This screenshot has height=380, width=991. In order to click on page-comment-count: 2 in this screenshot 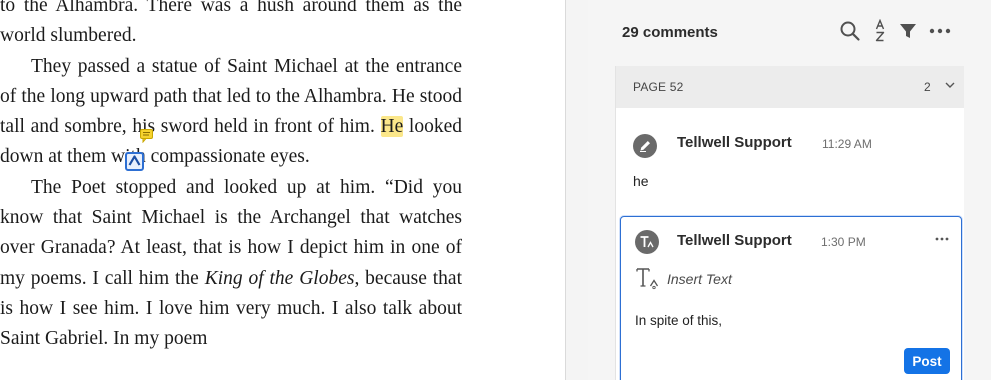, I will do `click(927, 87)`.